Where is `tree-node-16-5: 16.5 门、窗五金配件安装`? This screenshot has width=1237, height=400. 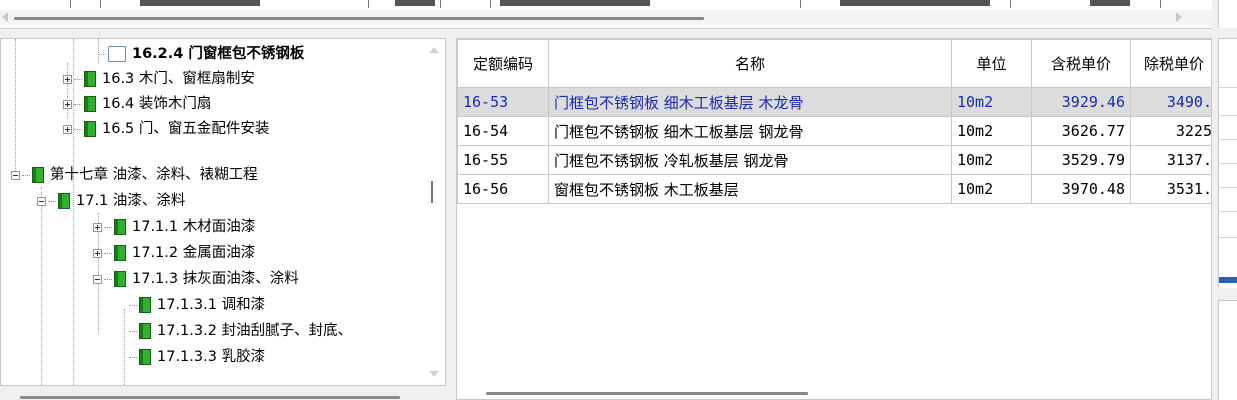 tree-node-16-5: 16.5 门、窗五金配件安装 is located at coordinates (166, 129).